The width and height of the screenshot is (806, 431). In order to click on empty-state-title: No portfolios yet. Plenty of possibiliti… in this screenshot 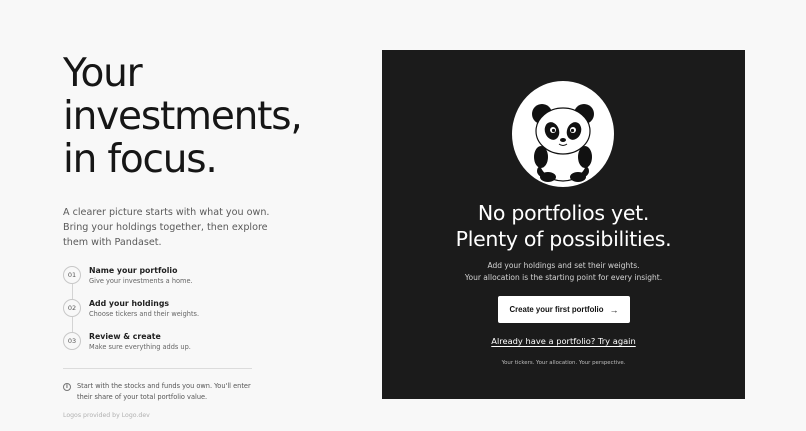, I will do `click(563, 226)`.